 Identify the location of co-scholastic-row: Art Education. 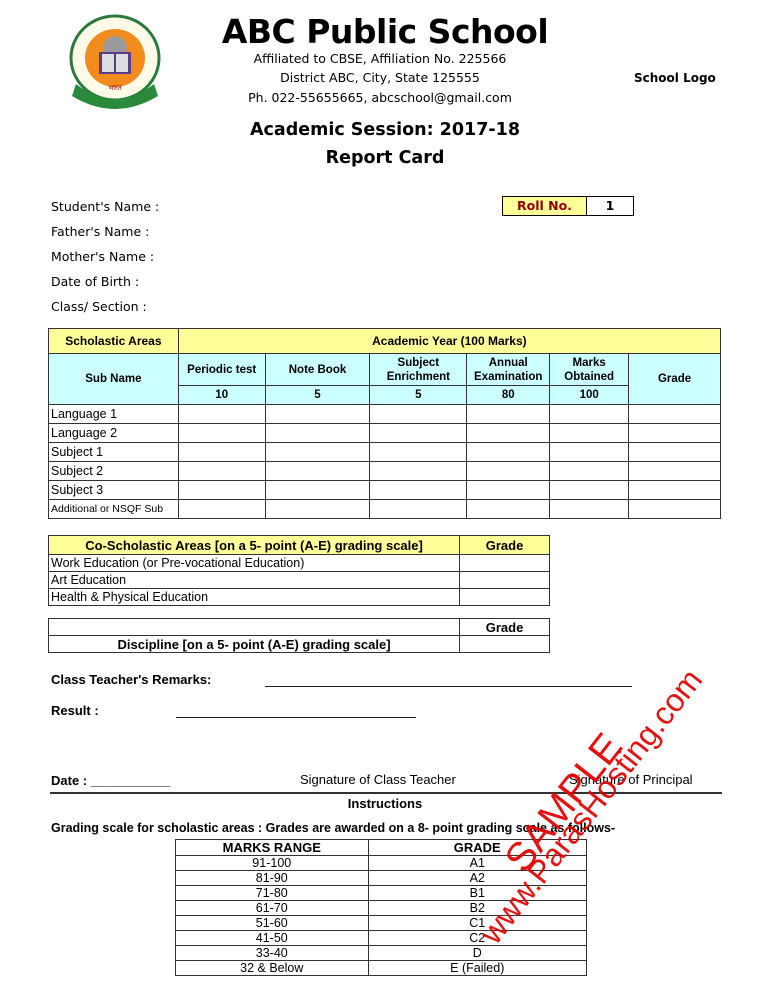
(298, 580).